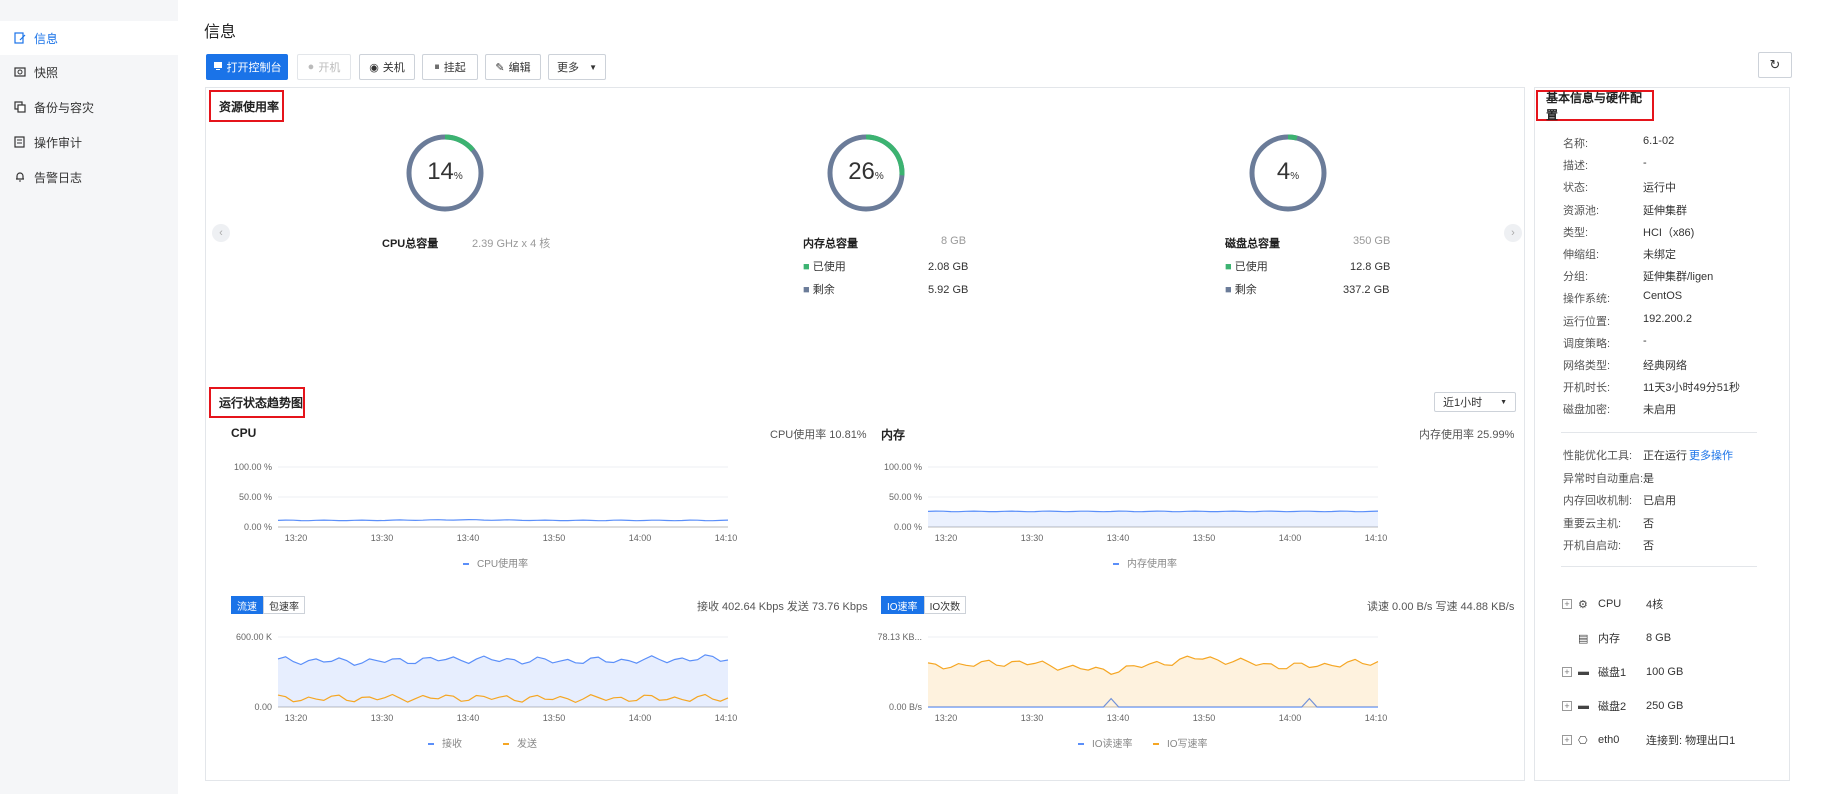 The width and height of the screenshot is (1821, 794). Describe the element at coordinates (89, 38) in the screenshot. I see `sidebar-item-info: 信息` at that location.